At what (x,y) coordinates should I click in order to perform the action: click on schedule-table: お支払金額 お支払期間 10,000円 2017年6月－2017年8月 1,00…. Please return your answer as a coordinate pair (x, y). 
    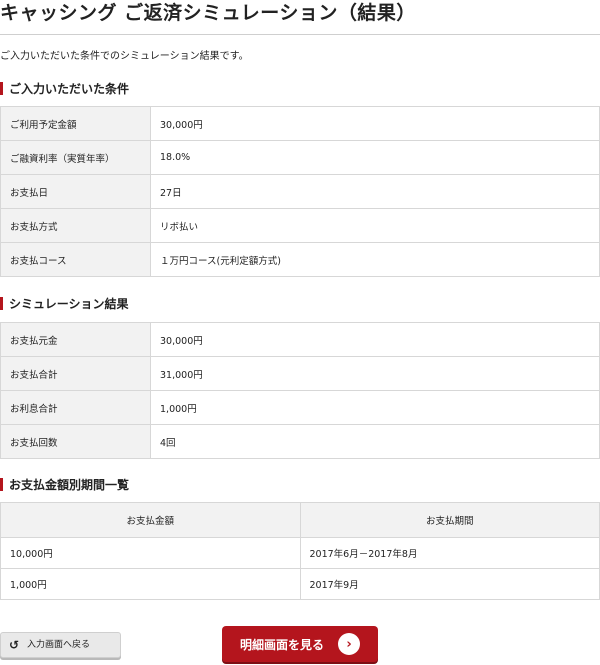
    Looking at the image, I should click on (300, 551).